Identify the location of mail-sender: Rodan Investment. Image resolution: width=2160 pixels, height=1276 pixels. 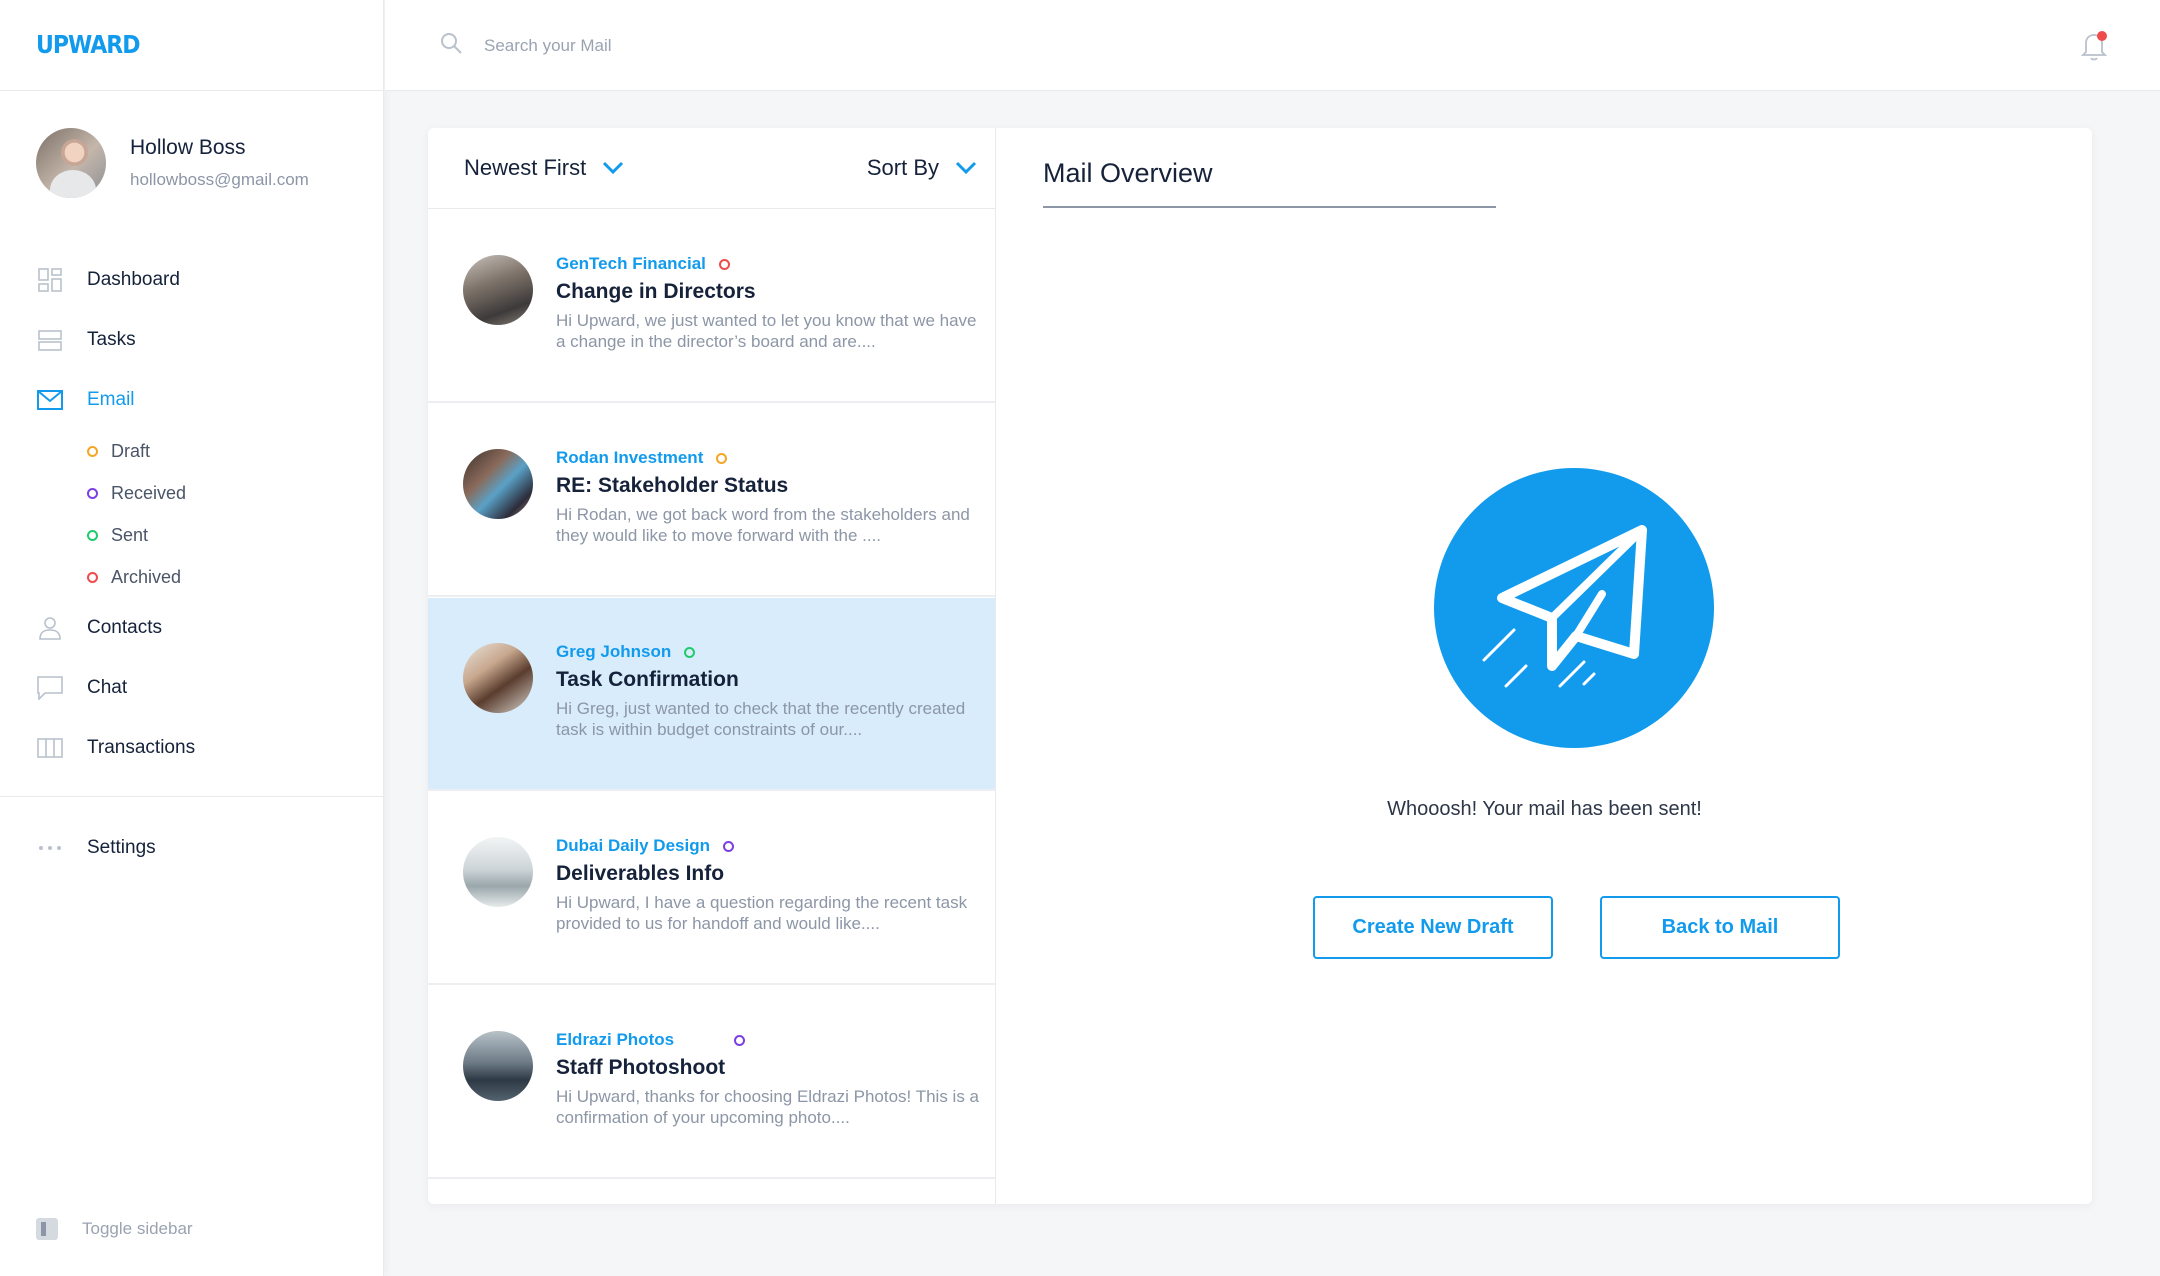
(630, 457).